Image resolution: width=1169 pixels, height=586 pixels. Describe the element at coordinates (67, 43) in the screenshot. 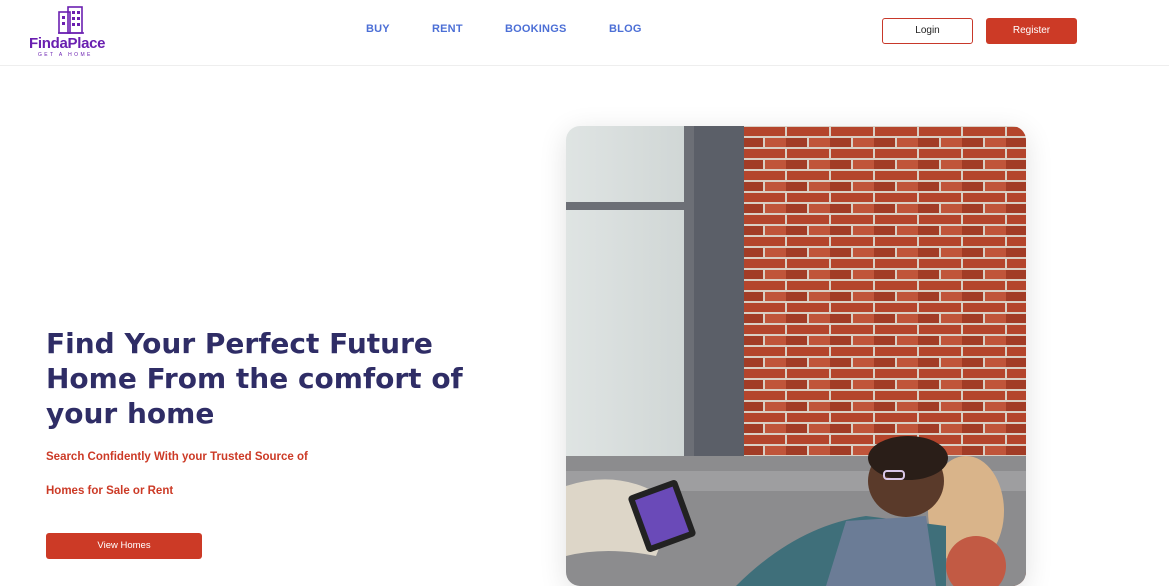

I see `brand-name: FindaPlace` at that location.